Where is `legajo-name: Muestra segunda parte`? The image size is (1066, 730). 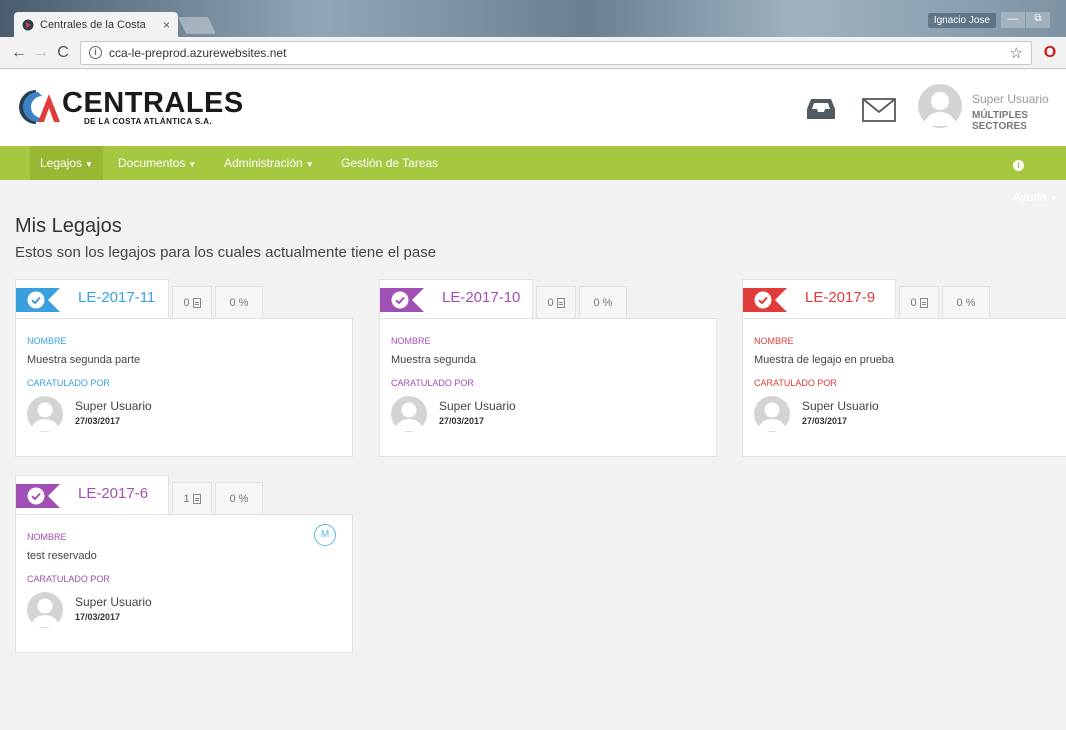 legajo-name: Muestra segunda parte is located at coordinates (84, 360).